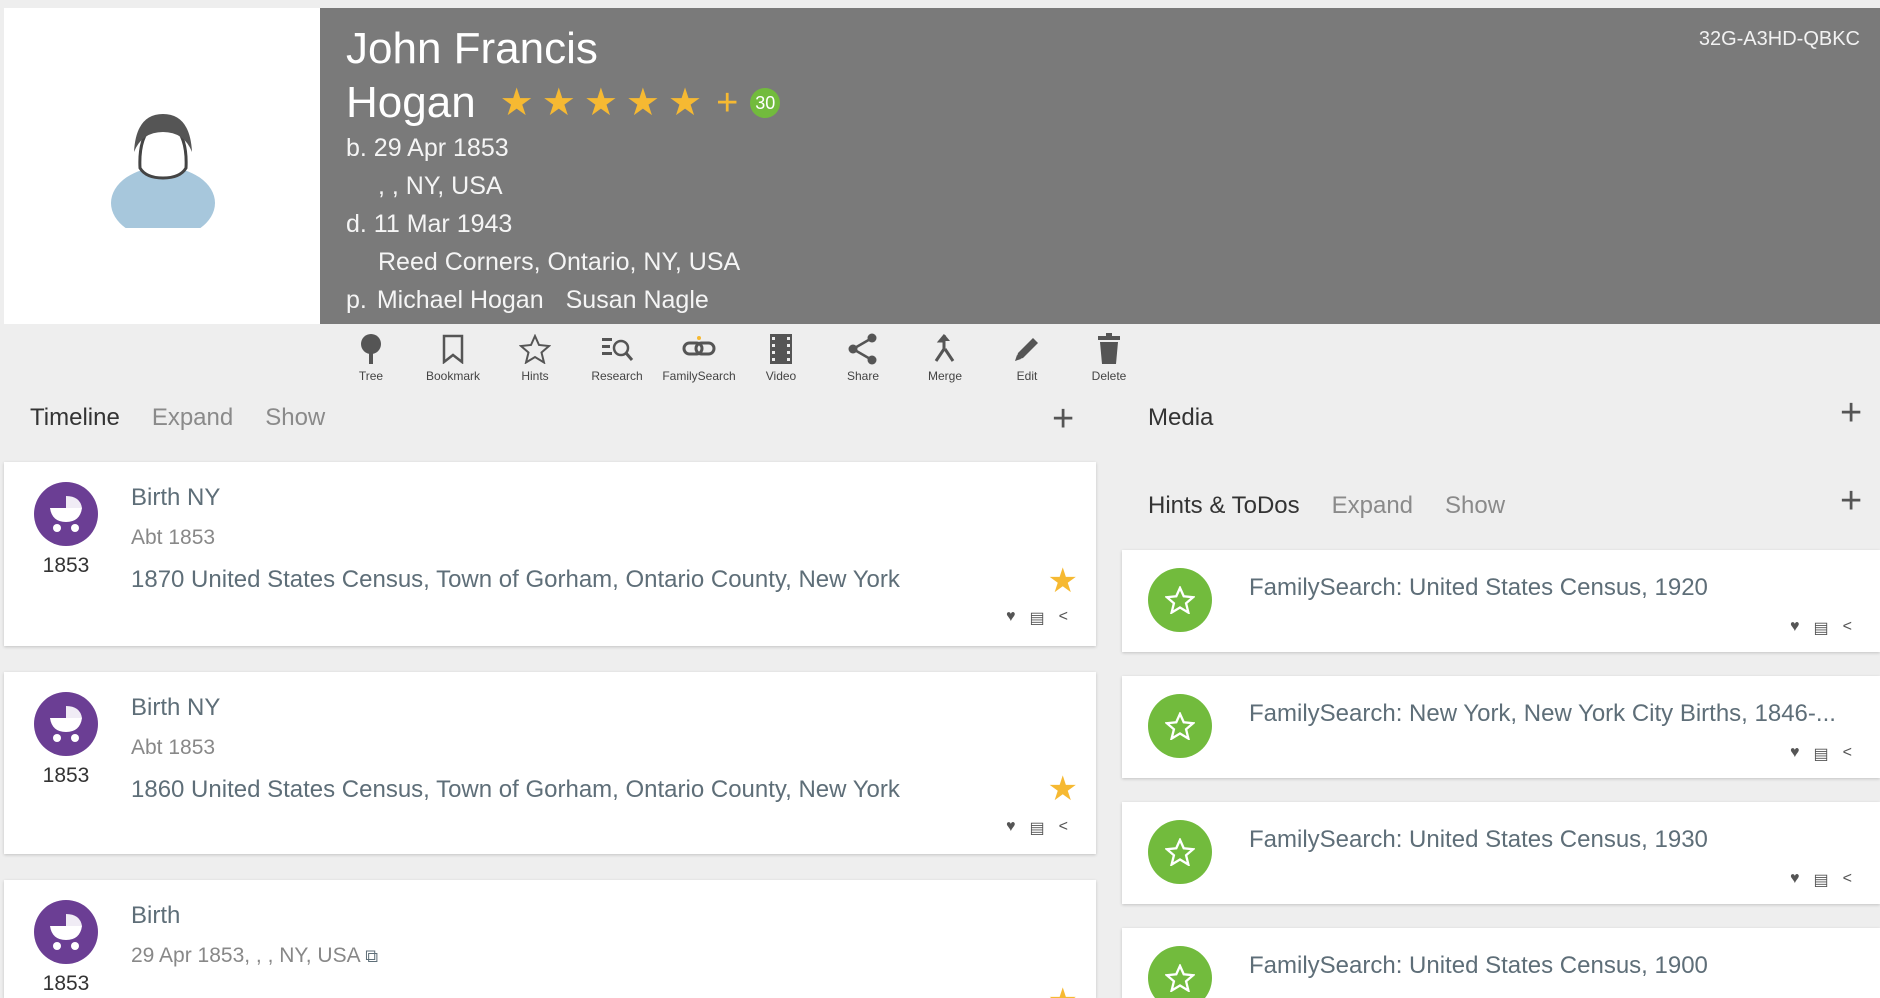 This screenshot has width=1880, height=998. Describe the element at coordinates (472, 48) in the screenshot. I see `person-first-names: John Francis` at that location.